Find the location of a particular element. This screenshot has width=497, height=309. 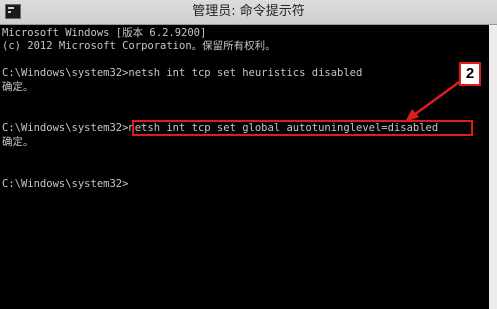

title-bar: 管理员: 命令提示符 is located at coordinates (248, 12).